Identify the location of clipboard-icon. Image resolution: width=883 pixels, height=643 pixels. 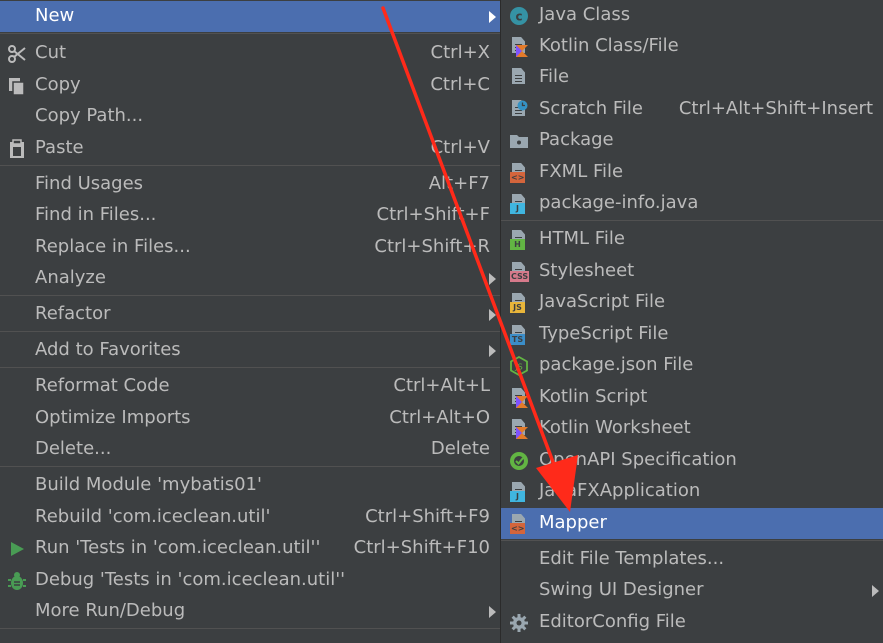
(17, 149).